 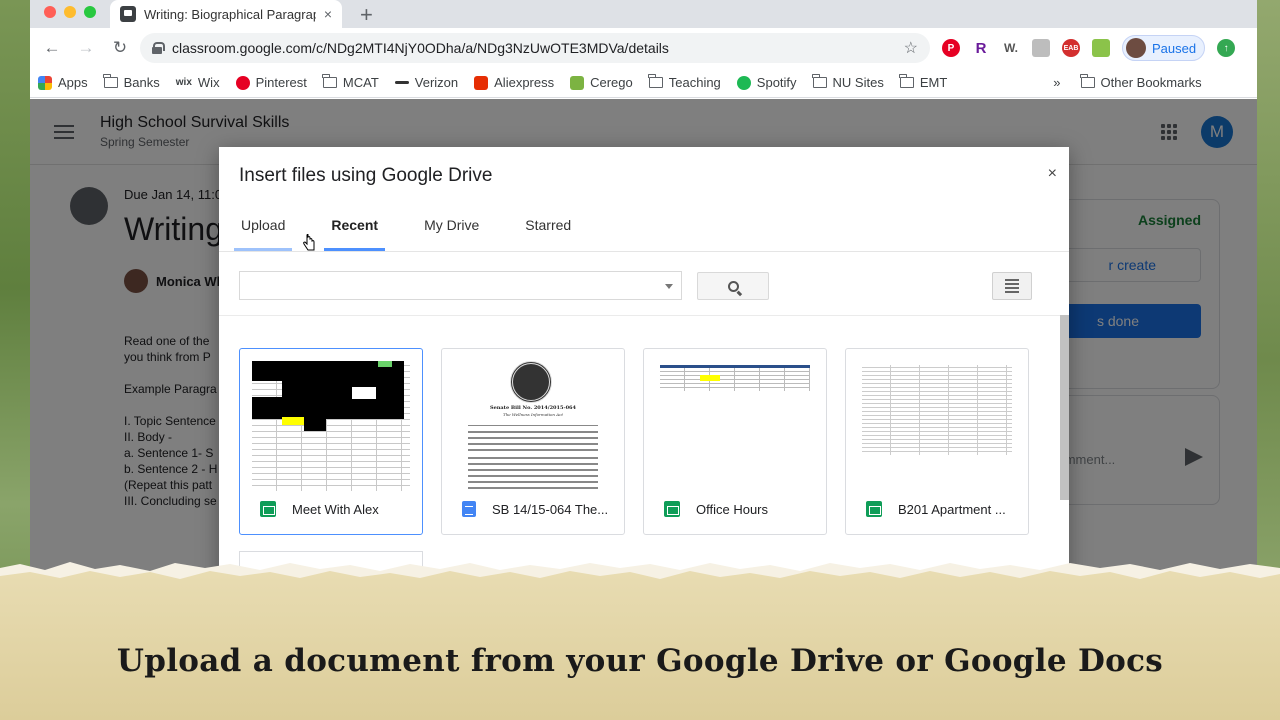 I want to click on profile-button: Paused, so click(x=1164, y=48).